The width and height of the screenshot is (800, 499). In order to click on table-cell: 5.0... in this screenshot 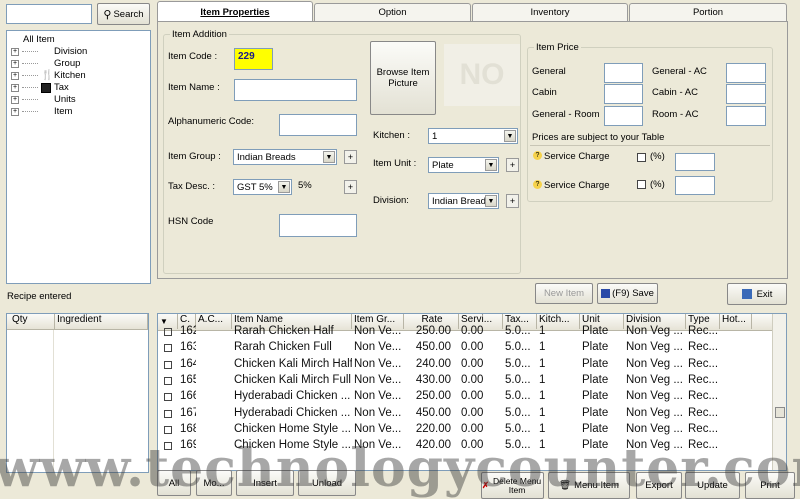, I will do `click(518, 347)`.